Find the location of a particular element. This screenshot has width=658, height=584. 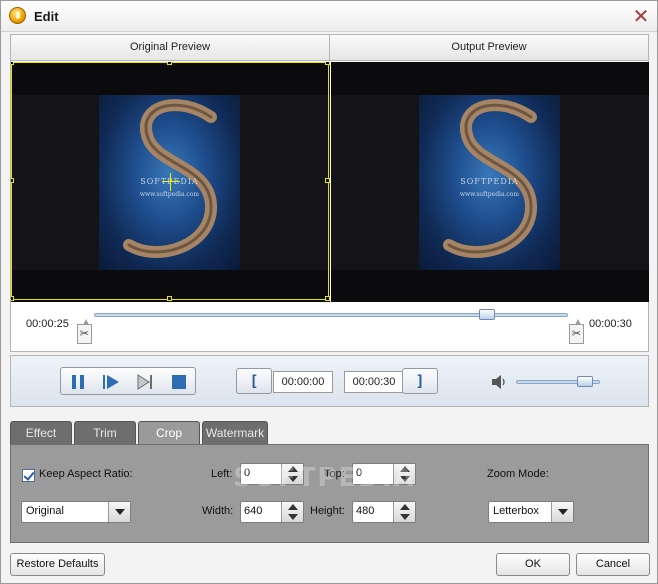

height-label: Height: is located at coordinates (327, 511).